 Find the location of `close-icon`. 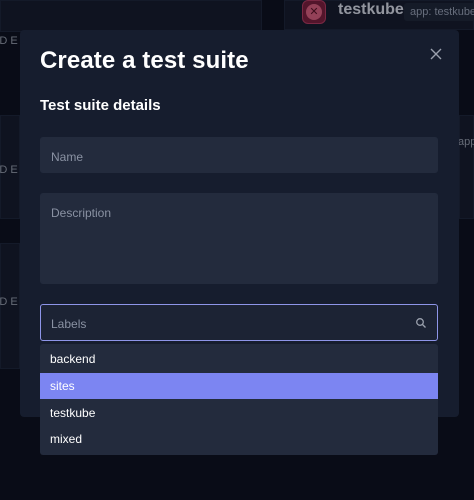

close-icon is located at coordinates (436, 54).